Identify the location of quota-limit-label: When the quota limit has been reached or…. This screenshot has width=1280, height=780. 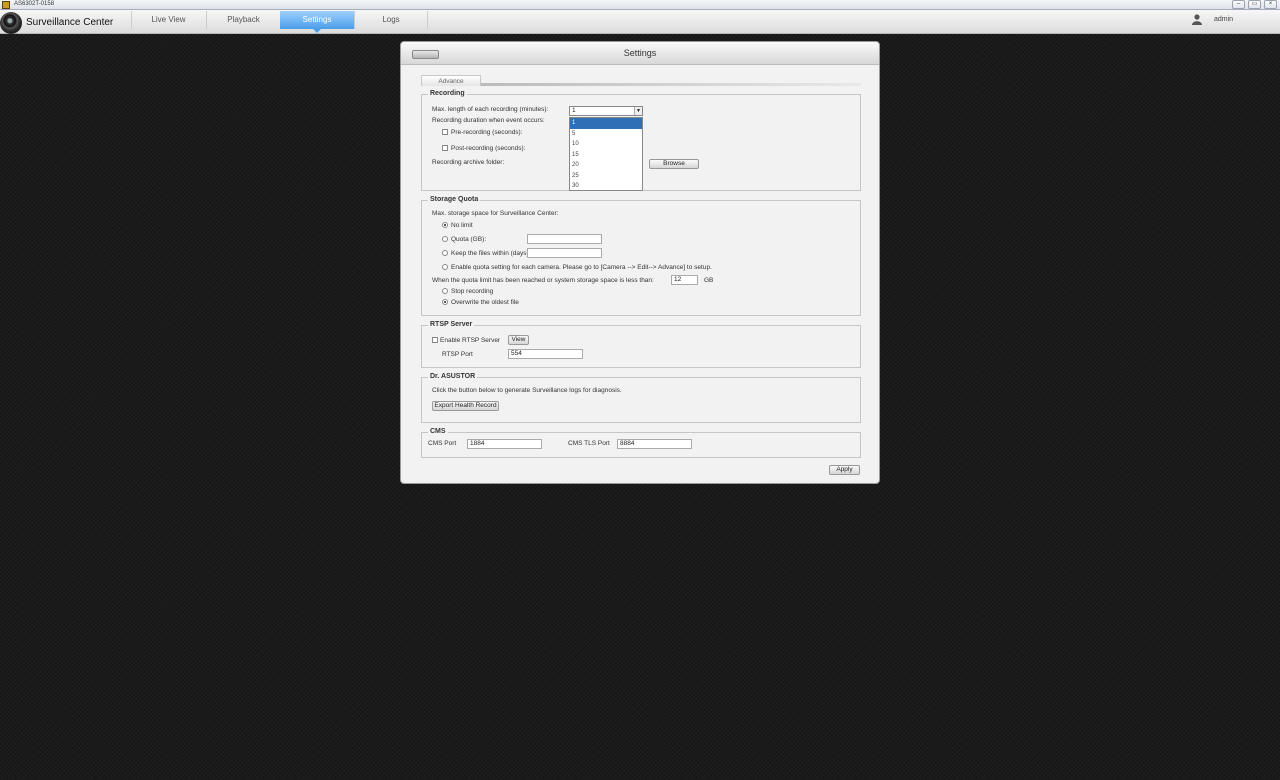
(543, 280).